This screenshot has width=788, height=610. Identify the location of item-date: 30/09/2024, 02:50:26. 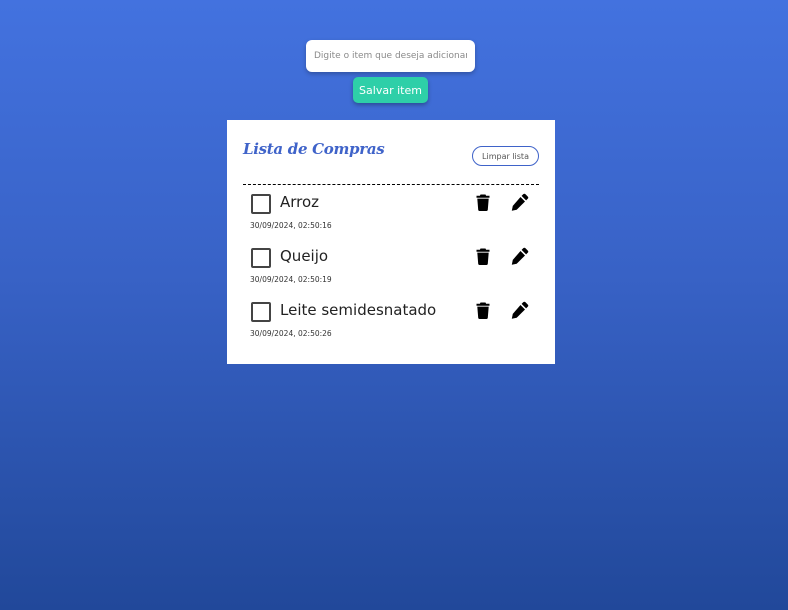
(291, 333).